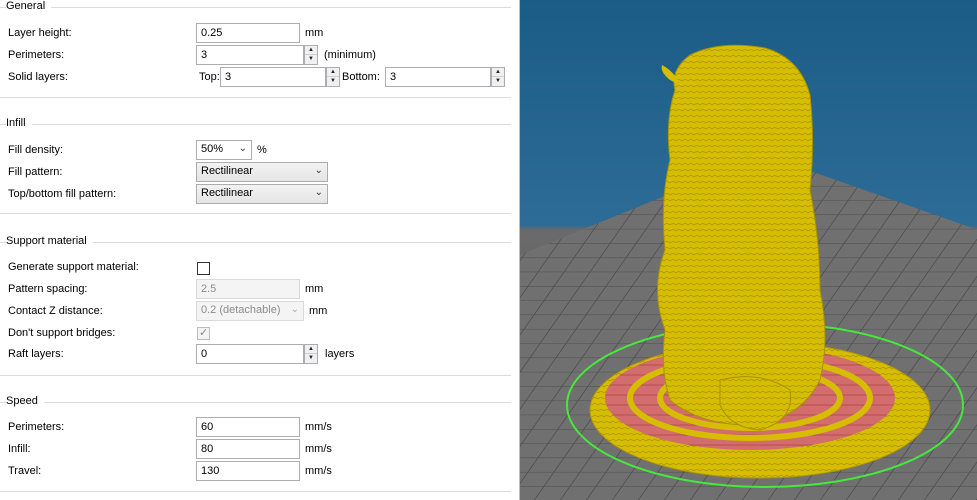 Image resolution: width=977 pixels, height=500 pixels. I want to click on fill-pattern-row: Fill pattern: Rectilinear ⌄, so click(259, 173).